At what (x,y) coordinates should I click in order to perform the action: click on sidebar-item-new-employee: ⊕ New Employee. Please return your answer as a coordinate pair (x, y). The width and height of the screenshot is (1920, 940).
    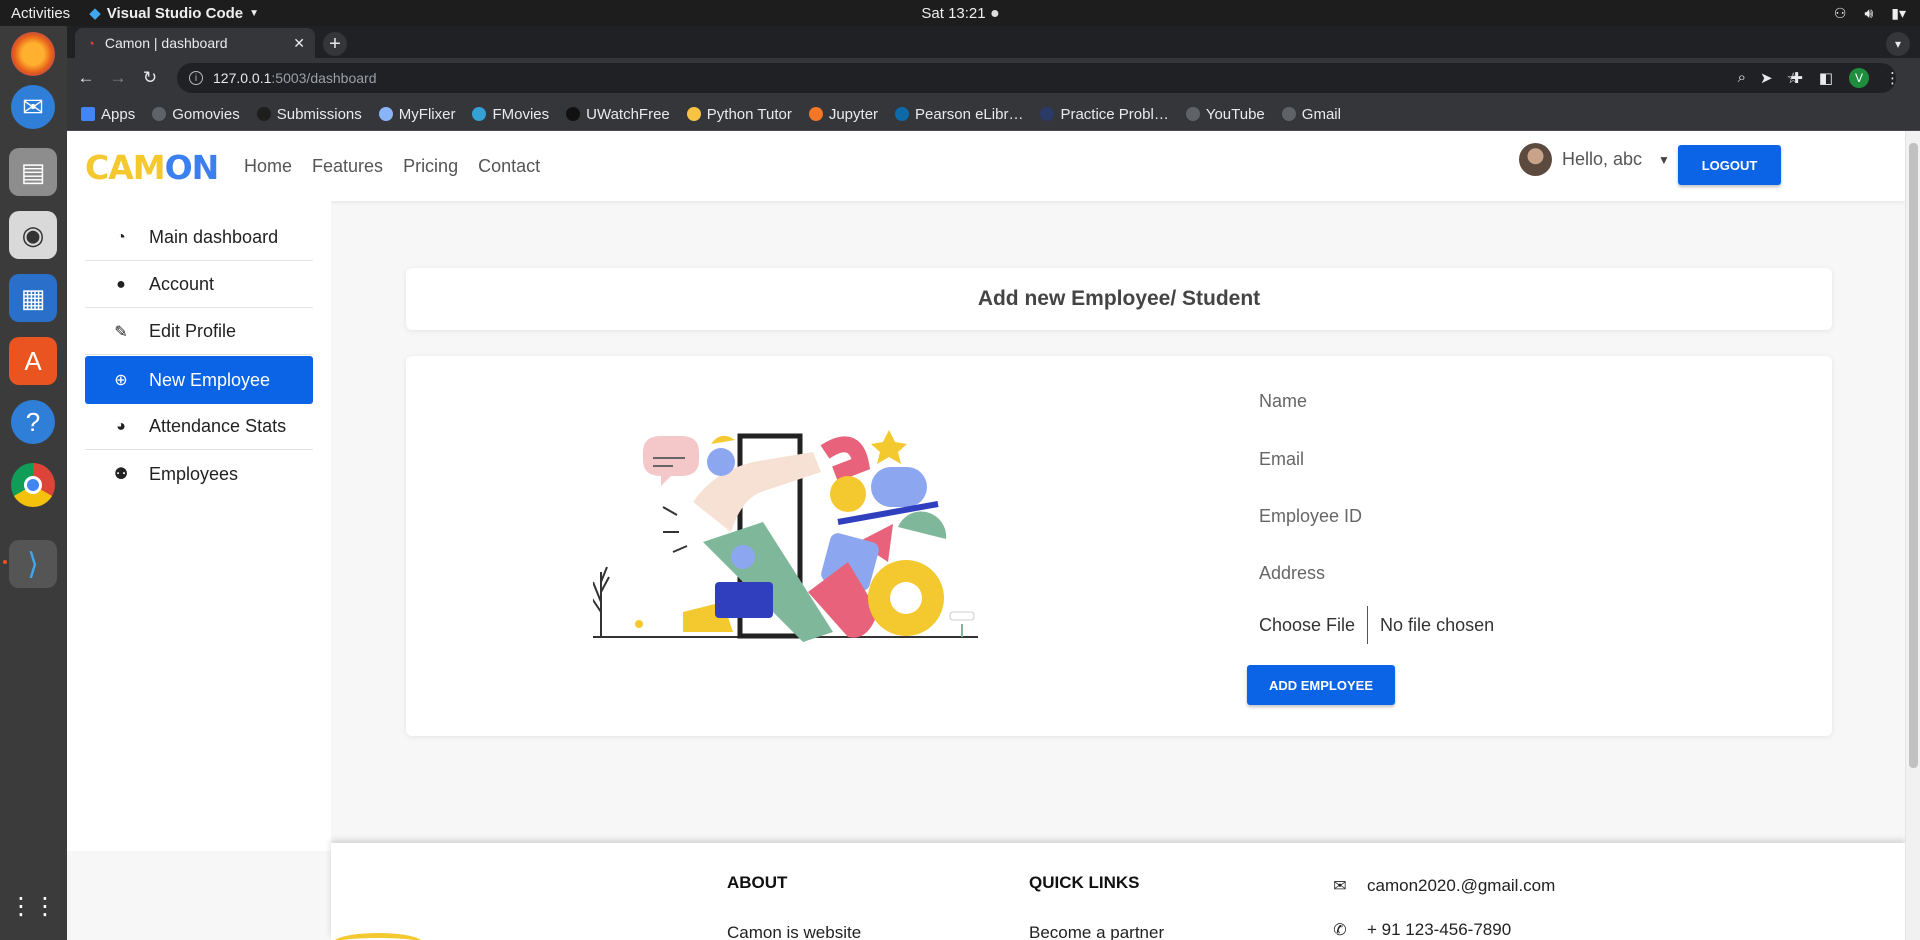
    Looking at the image, I should click on (199, 380).